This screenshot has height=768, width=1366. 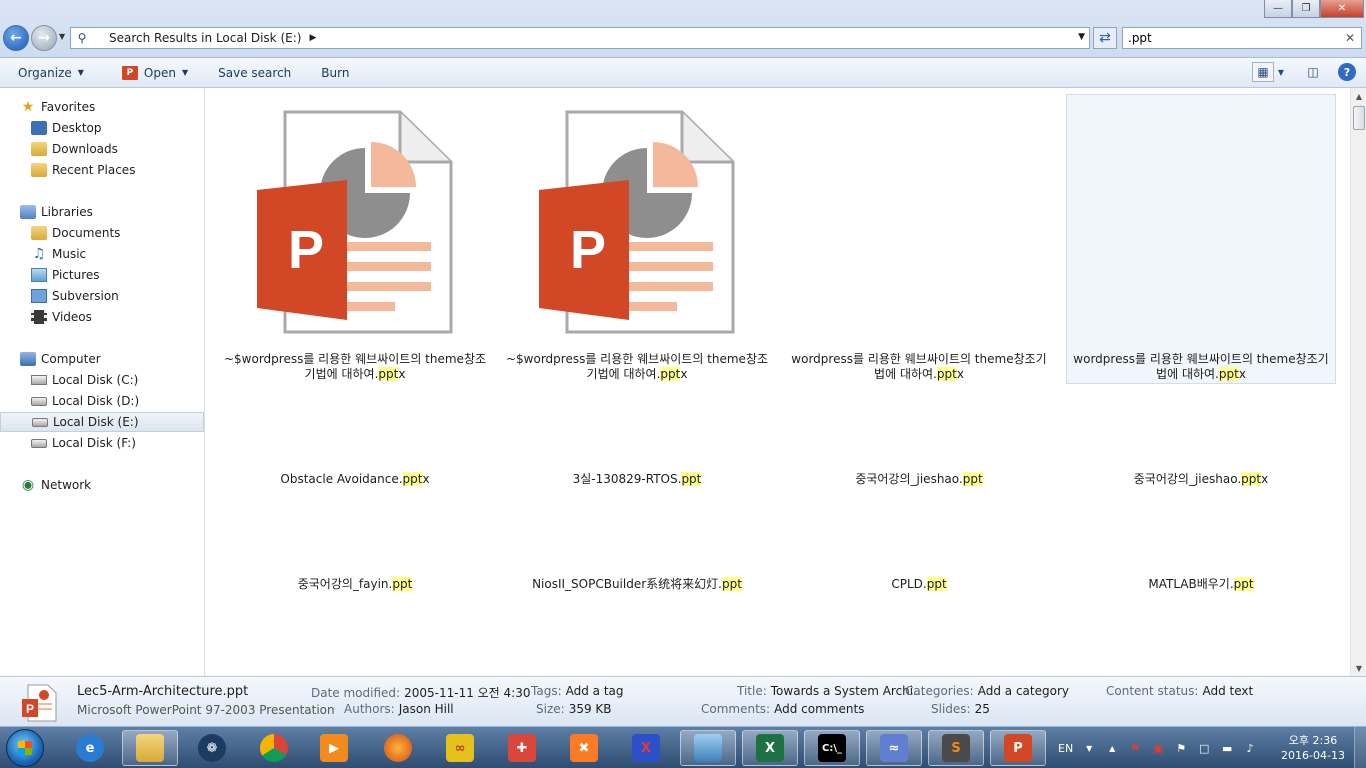 What do you see at coordinates (595, 691) in the screenshot?
I see `field-value: Add a tag` at bounding box center [595, 691].